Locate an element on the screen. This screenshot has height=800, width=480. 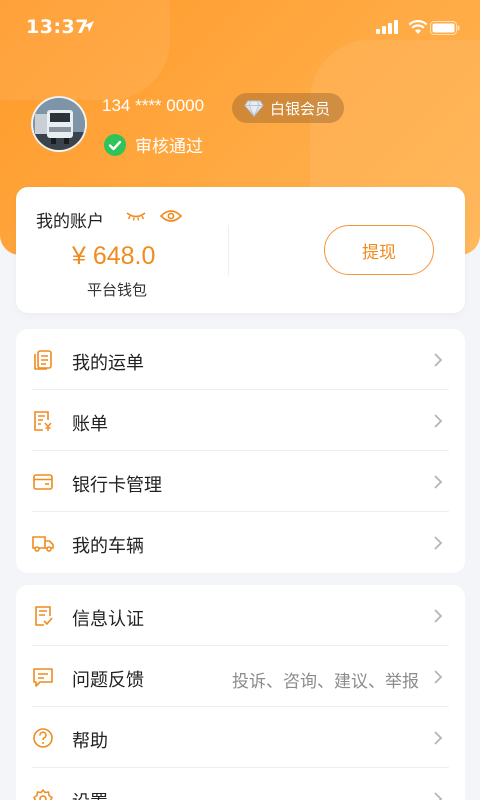
diamond-icon is located at coordinates (254, 108).